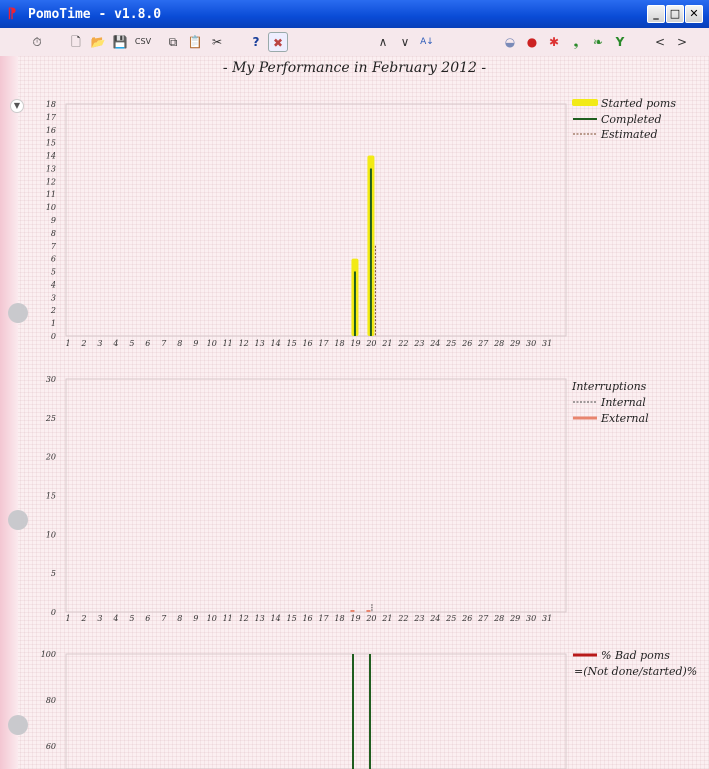 This screenshot has height=769, width=709. Describe the element at coordinates (98, 42) in the screenshot. I see `open-icon: 📂` at that location.